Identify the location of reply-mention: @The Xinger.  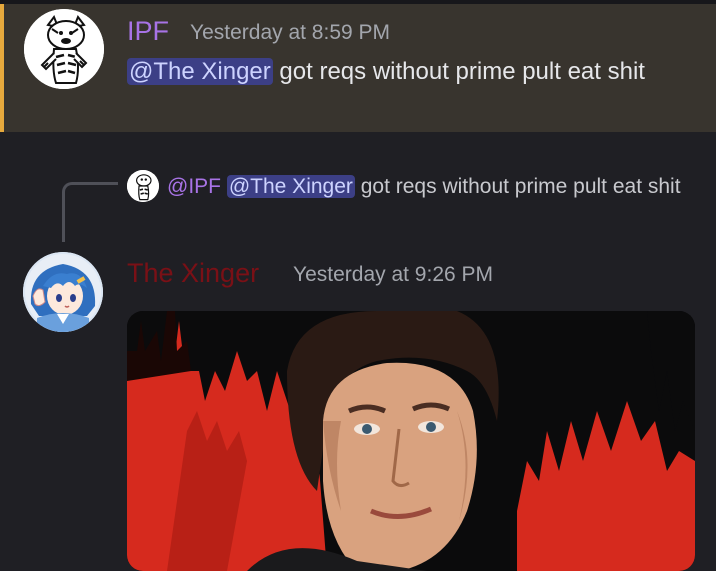
(290, 186).